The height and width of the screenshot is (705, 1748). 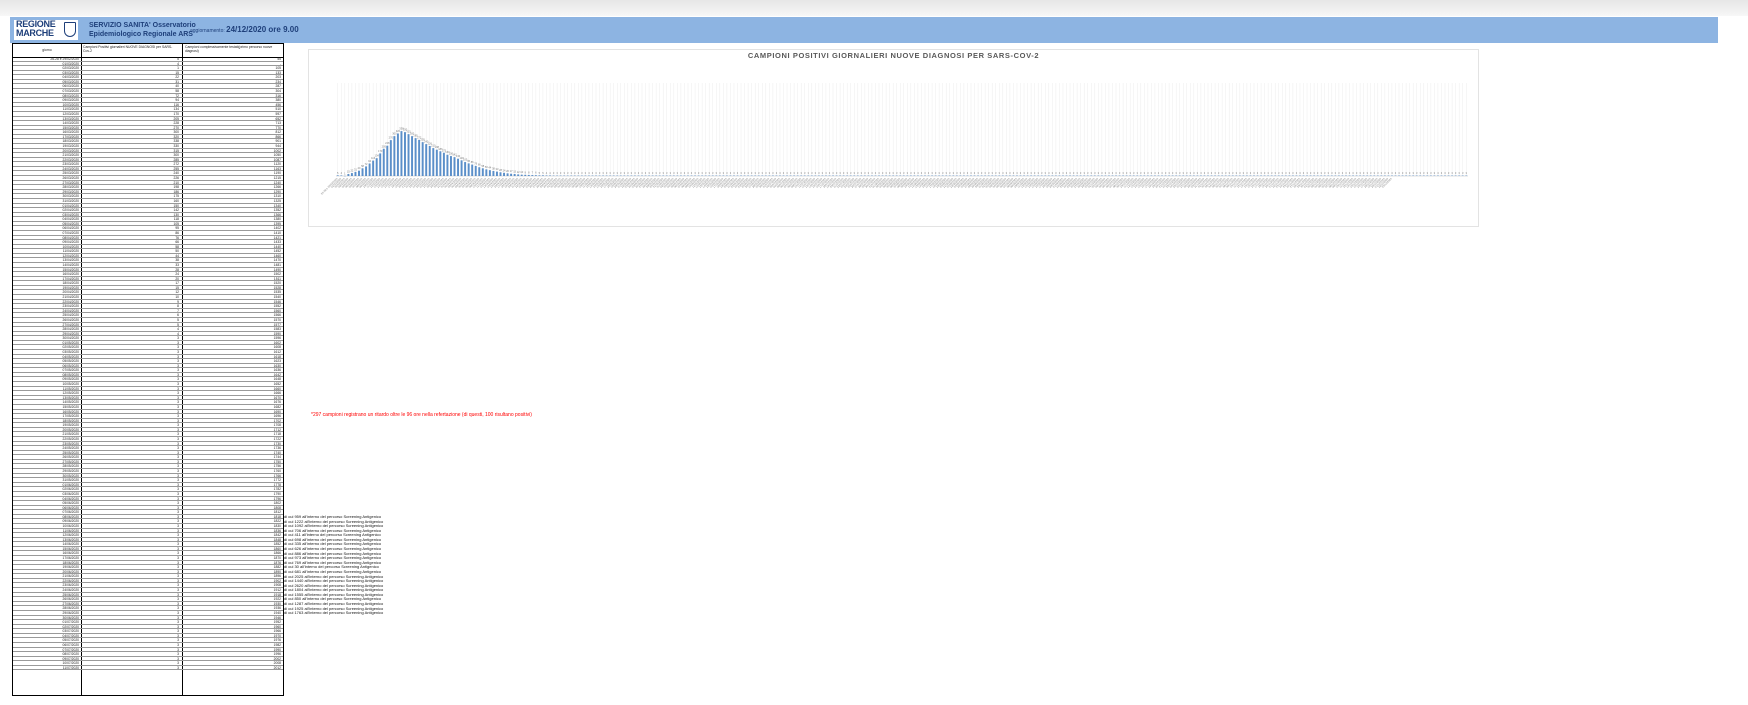 What do you see at coordinates (533, 173) in the screenshot?
I see `data-label: 7` at bounding box center [533, 173].